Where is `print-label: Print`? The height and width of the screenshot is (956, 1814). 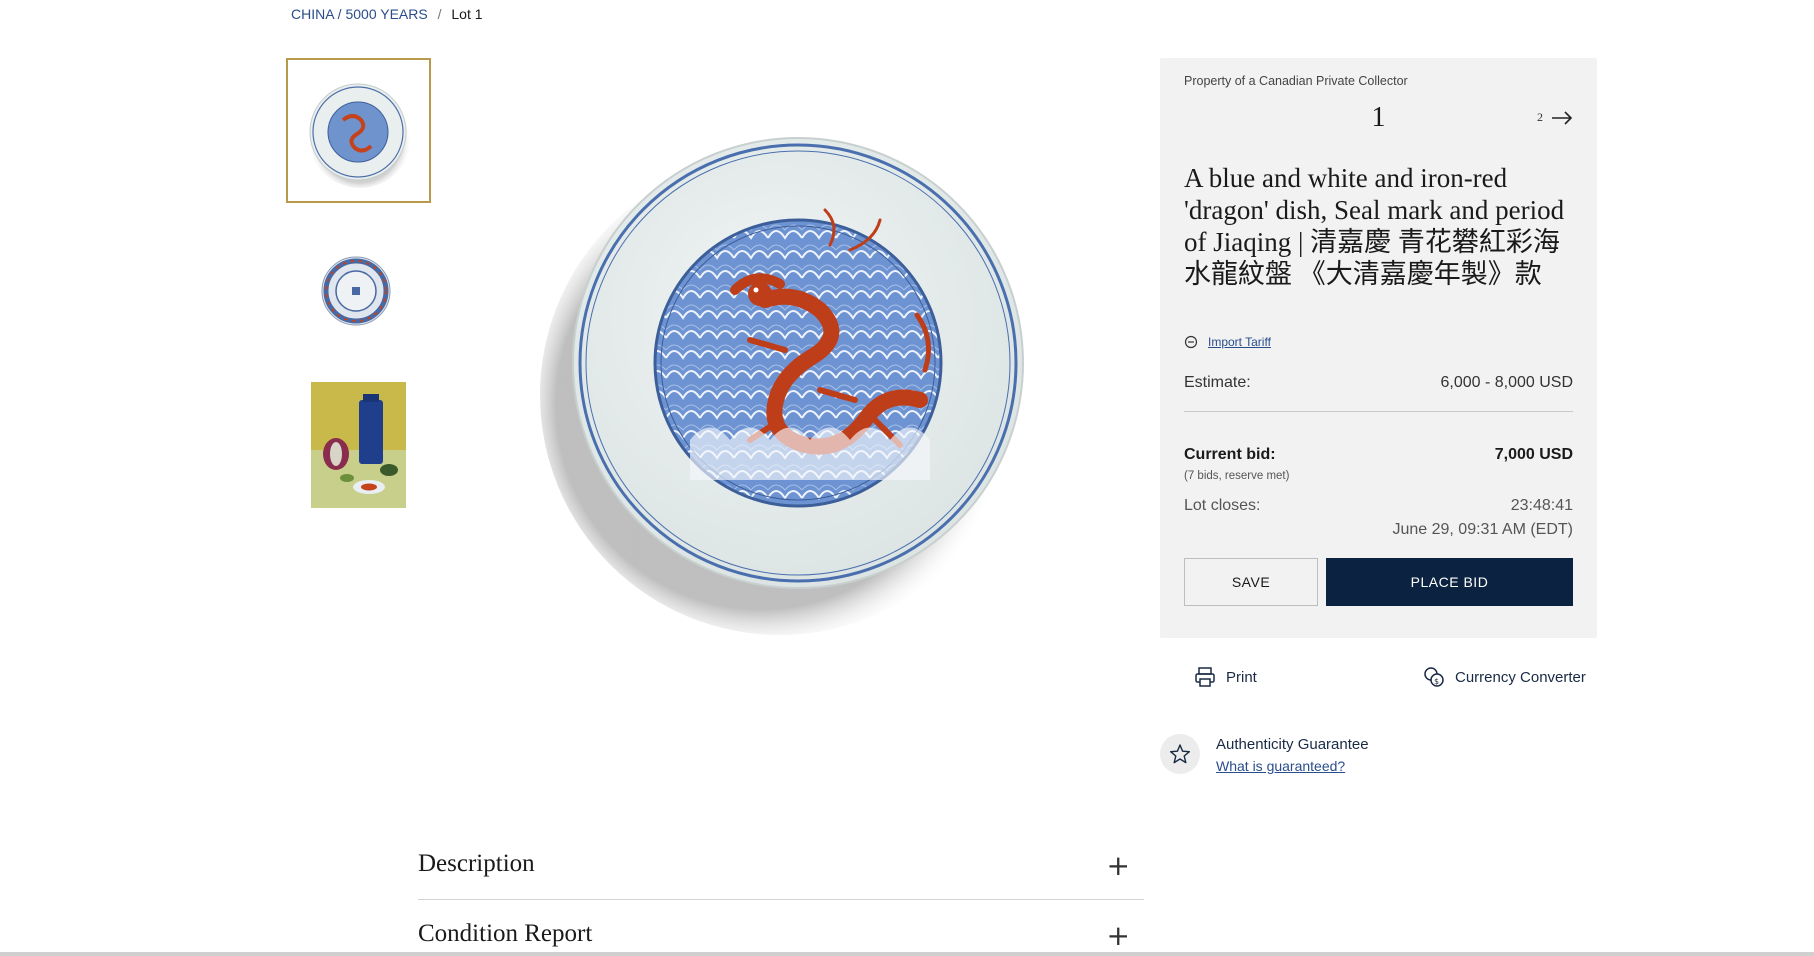
print-label: Print is located at coordinates (1241, 677).